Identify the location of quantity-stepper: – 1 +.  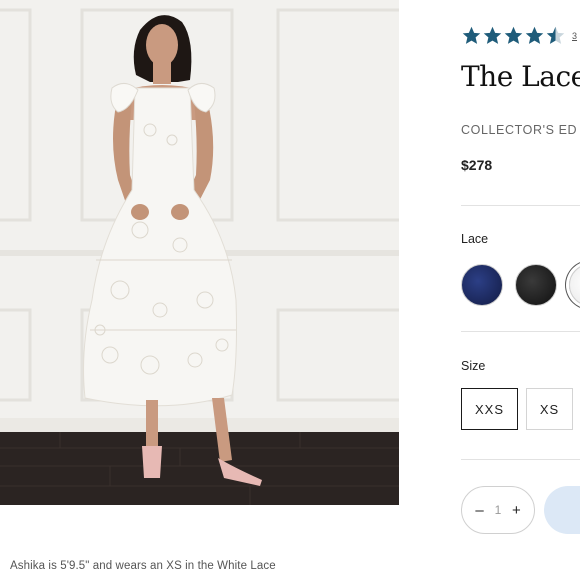
(498, 510).